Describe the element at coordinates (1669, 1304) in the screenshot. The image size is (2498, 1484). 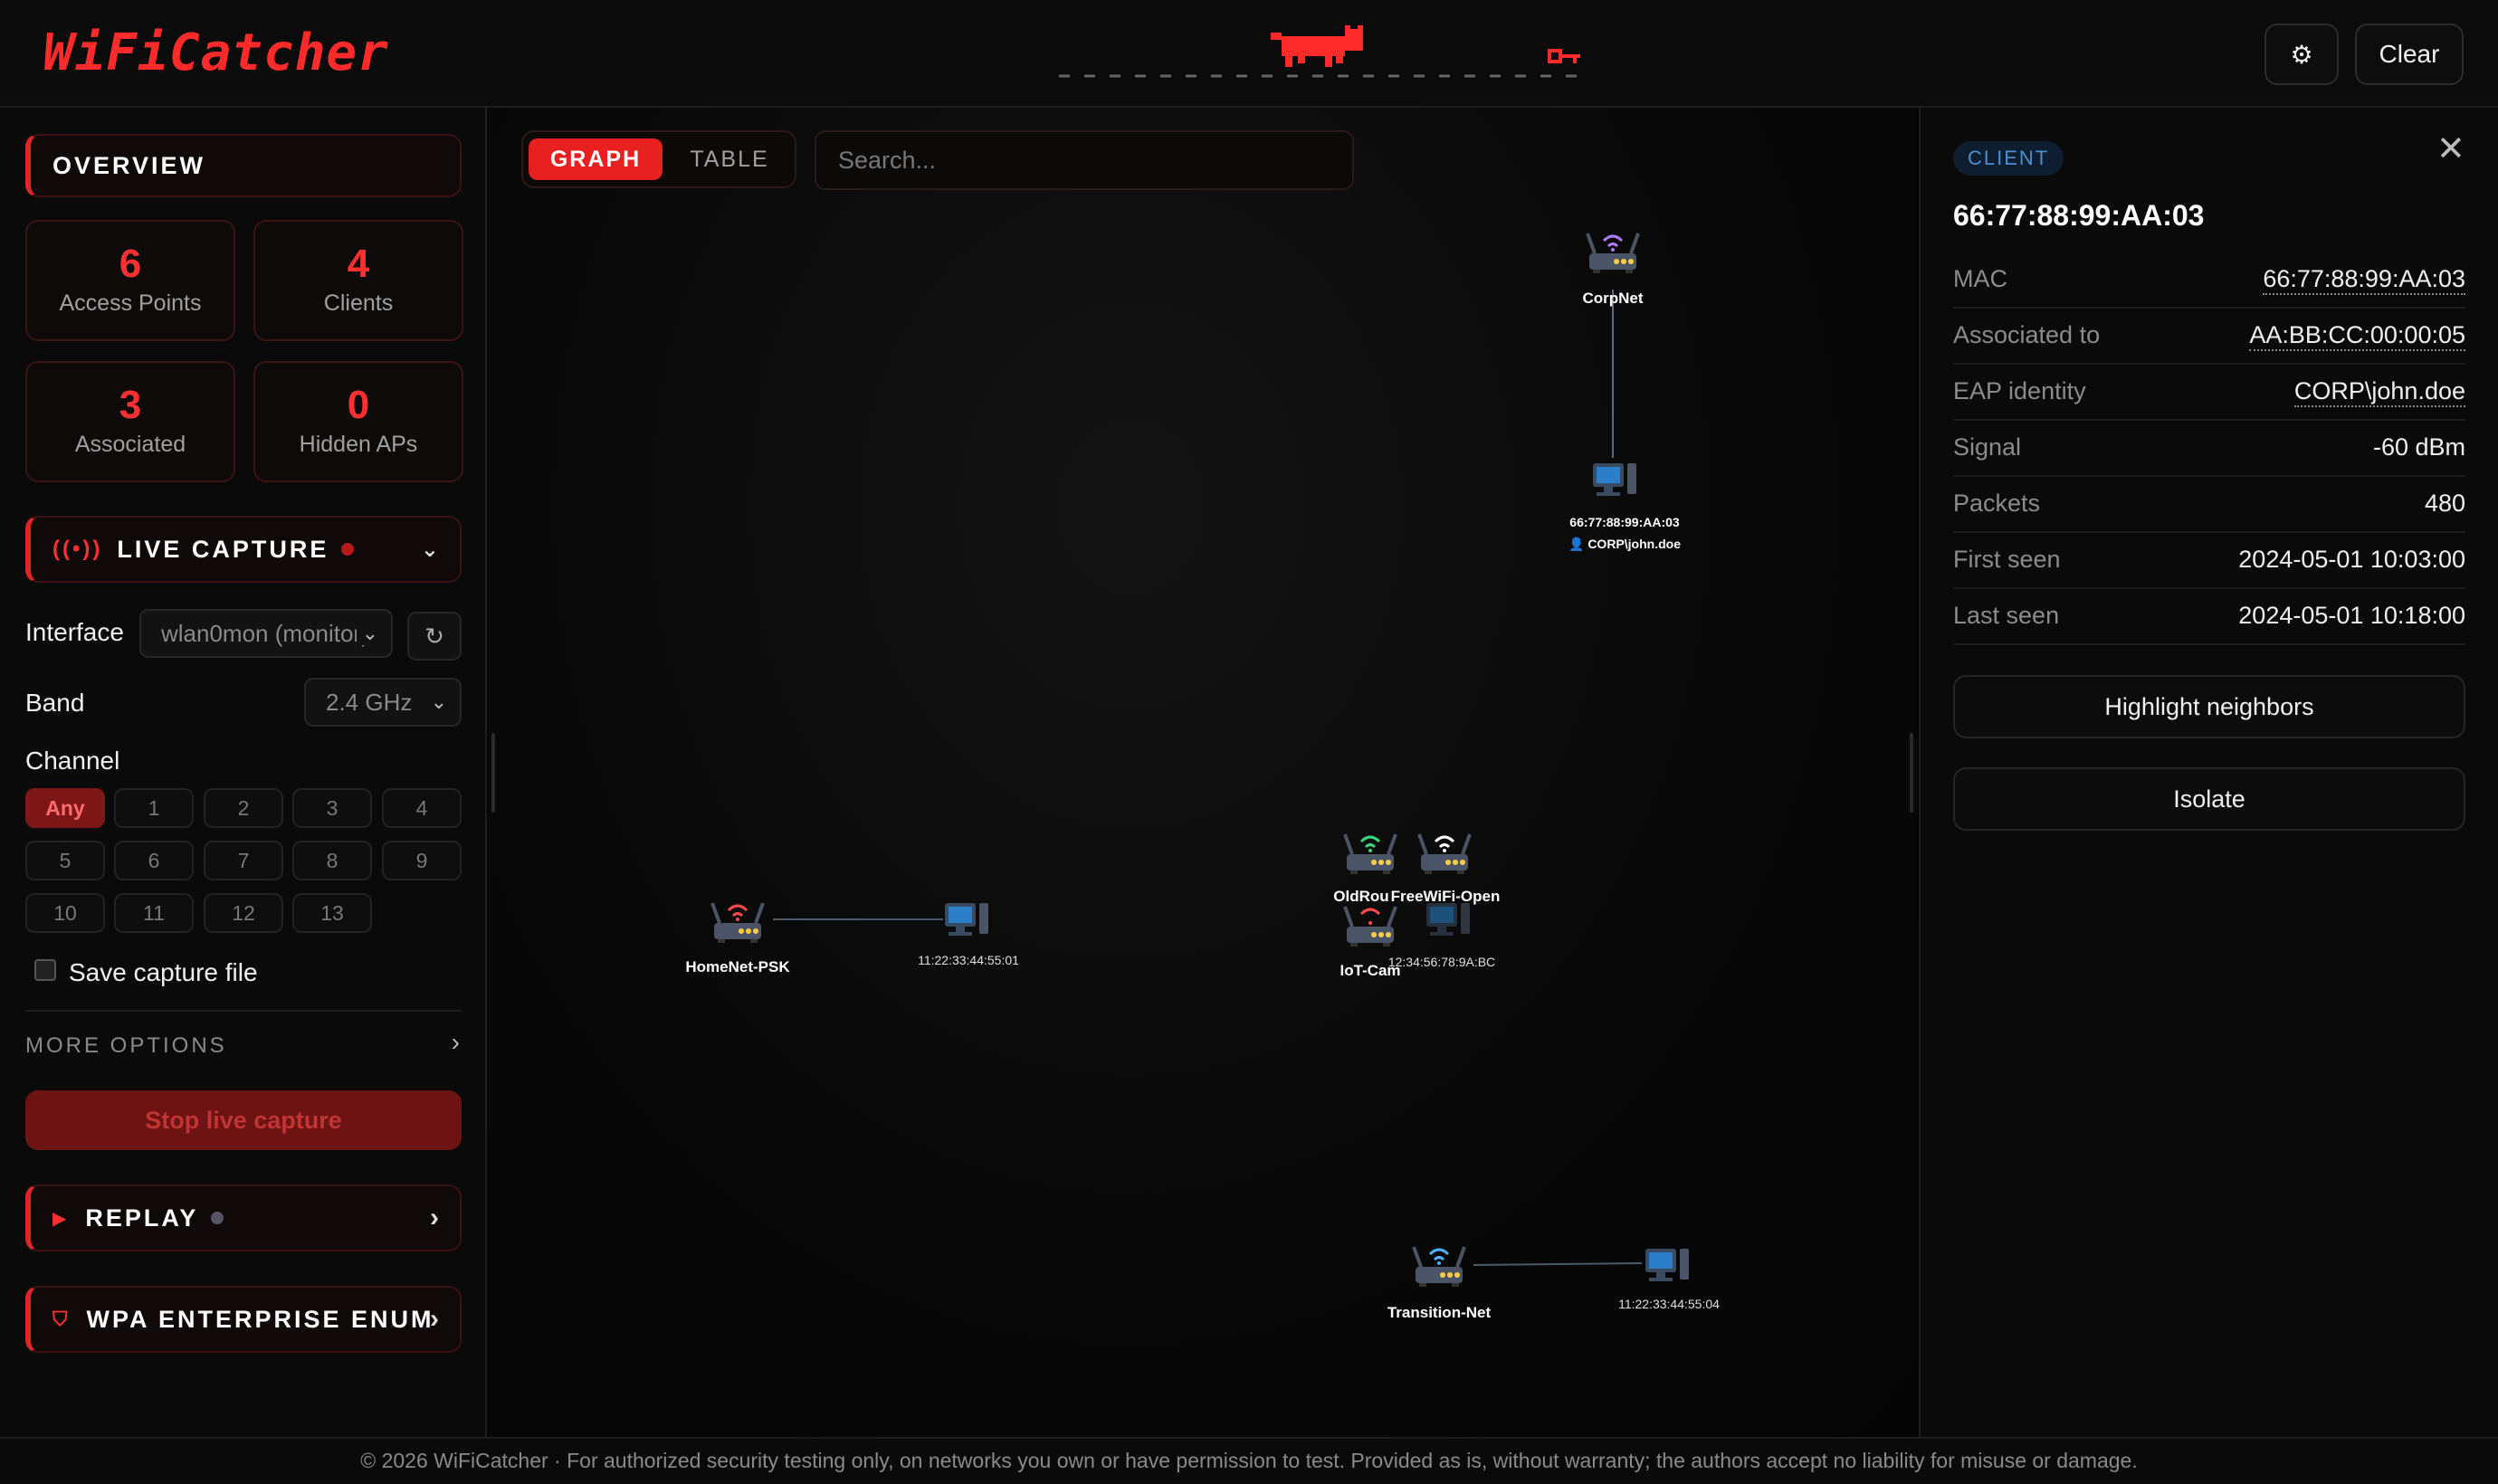
I see `graph-node-label: 11:22:33:44:55:04` at that location.